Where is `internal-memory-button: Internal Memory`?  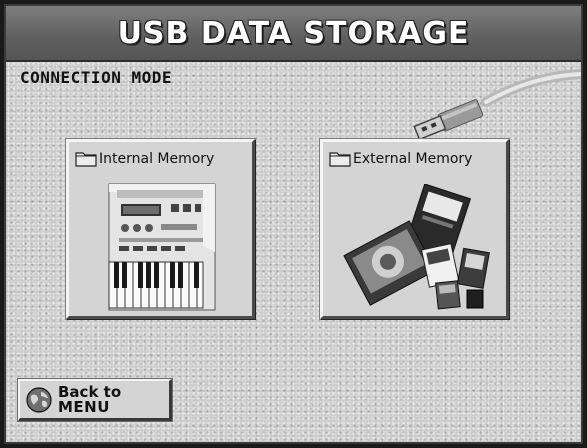
internal-memory-button: Internal Memory is located at coordinates (160, 229).